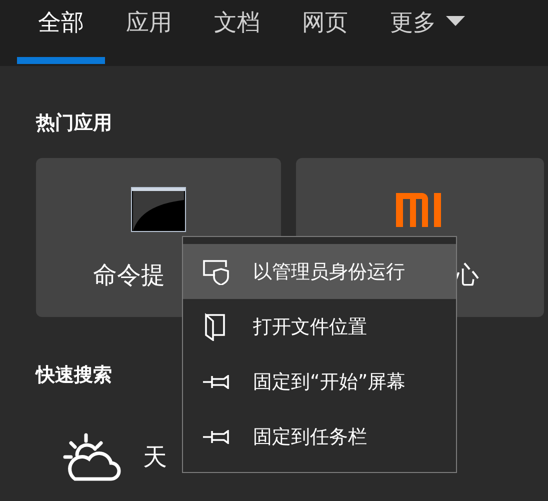  Describe the element at coordinates (74, 375) in the screenshot. I see `section-title: 快速搜索` at that location.